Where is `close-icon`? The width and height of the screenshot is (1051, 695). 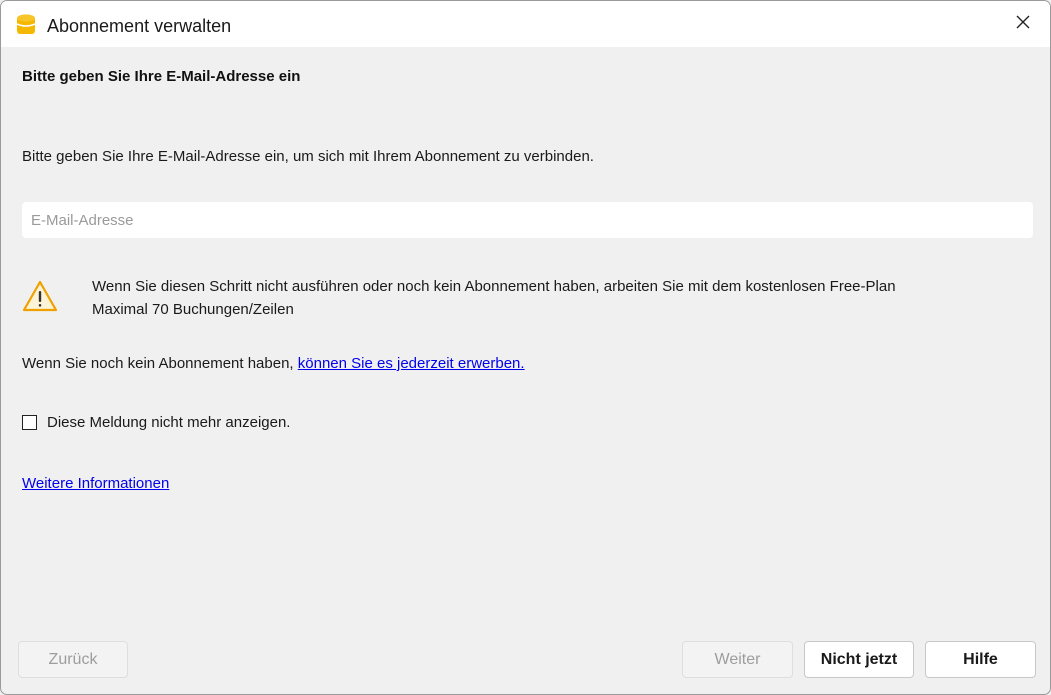
close-icon is located at coordinates (1023, 24).